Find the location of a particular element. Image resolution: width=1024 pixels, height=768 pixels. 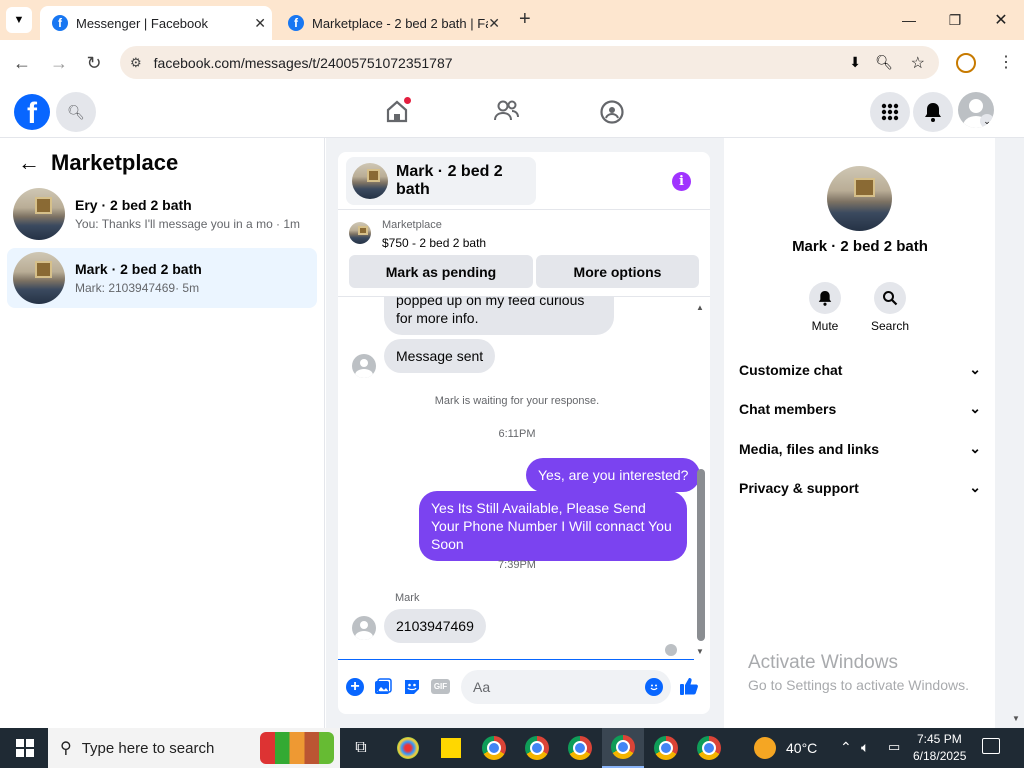

more-actions-plus-icon: + is located at coordinates (355, 687).